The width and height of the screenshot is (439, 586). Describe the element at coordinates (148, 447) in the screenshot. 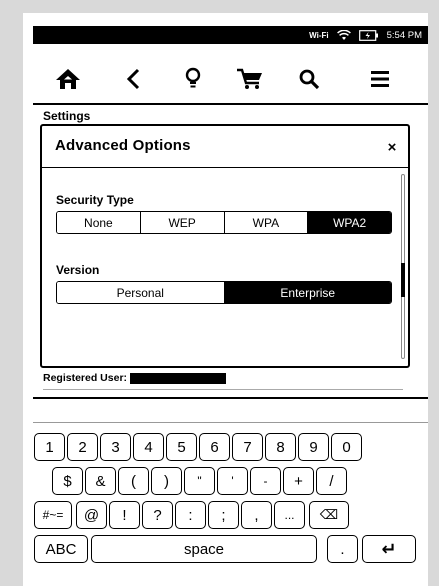

I see `key-4: 4` at that location.